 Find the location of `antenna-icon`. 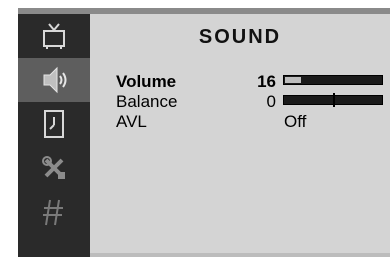

antenna-icon is located at coordinates (53, 212).